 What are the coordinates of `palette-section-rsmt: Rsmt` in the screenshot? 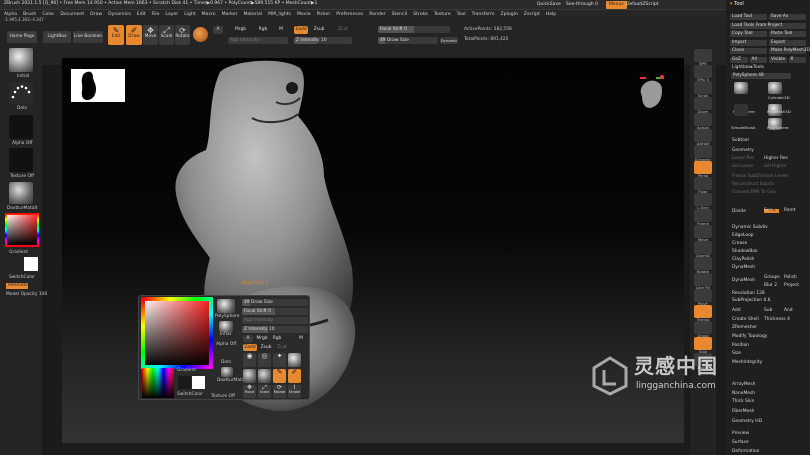 It's located at (789, 210).